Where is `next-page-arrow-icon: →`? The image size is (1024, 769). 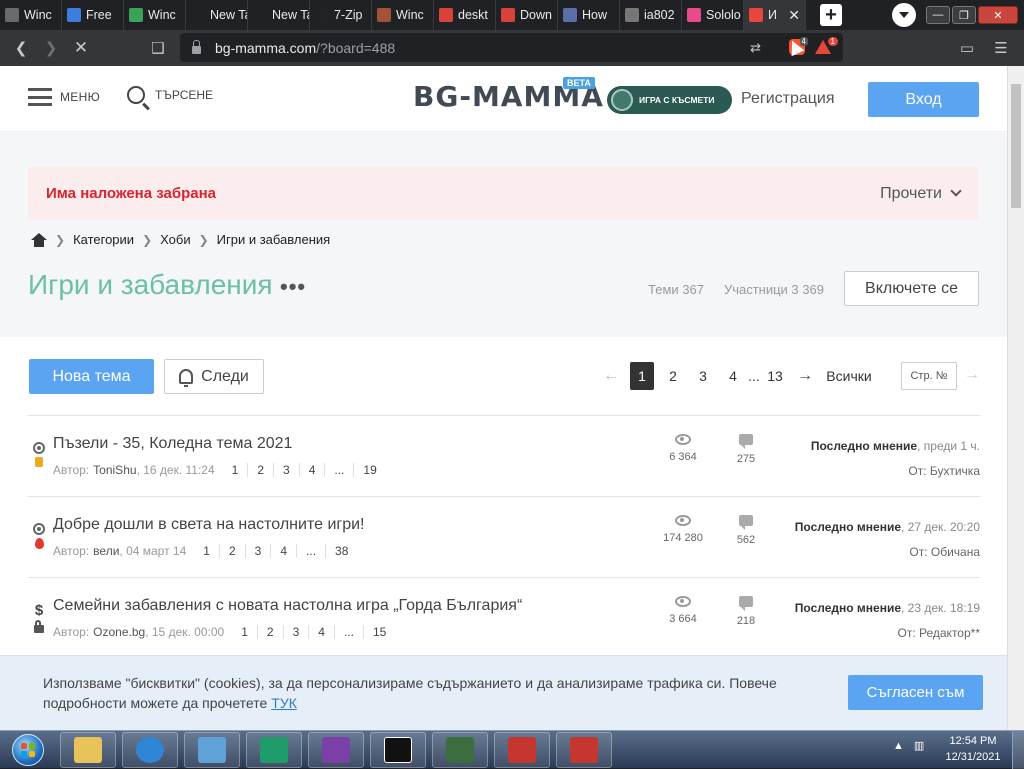
next-page-arrow-icon: → is located at coordinates (805, 376).